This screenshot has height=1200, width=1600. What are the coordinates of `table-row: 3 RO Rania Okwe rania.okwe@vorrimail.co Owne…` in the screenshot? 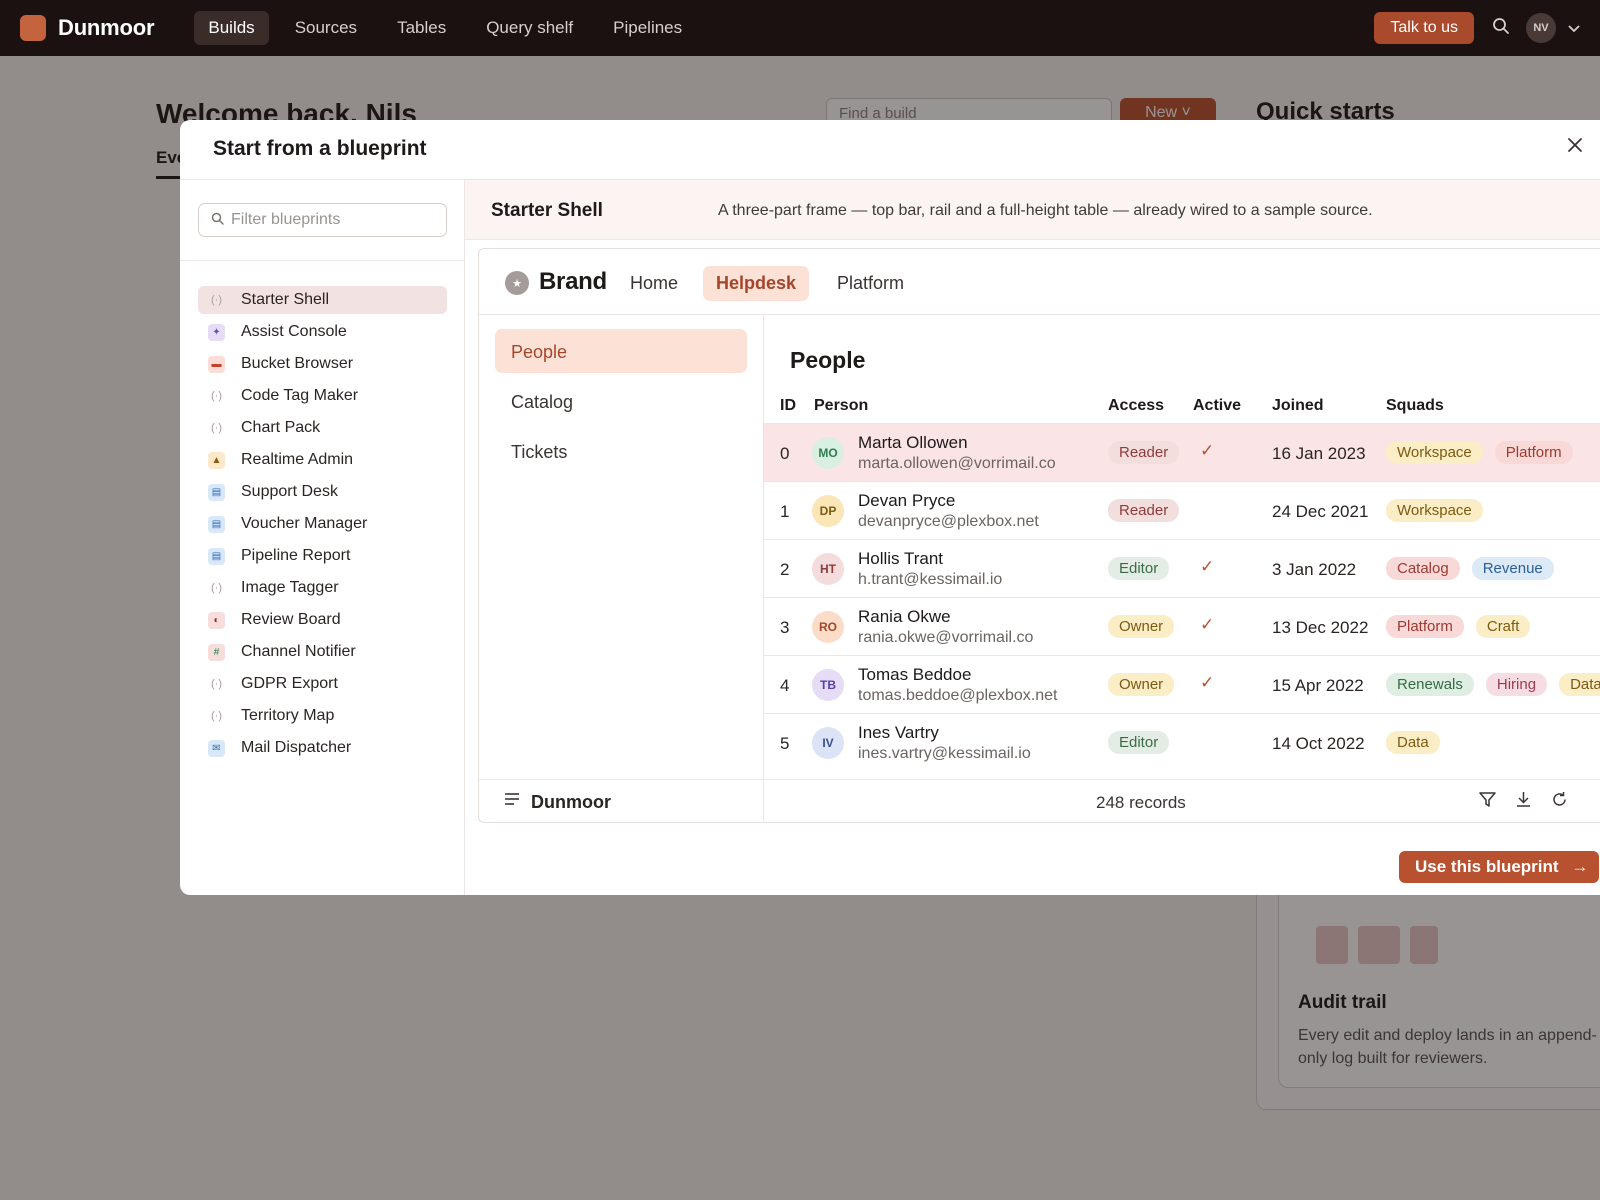 It's located at (1182, 626).